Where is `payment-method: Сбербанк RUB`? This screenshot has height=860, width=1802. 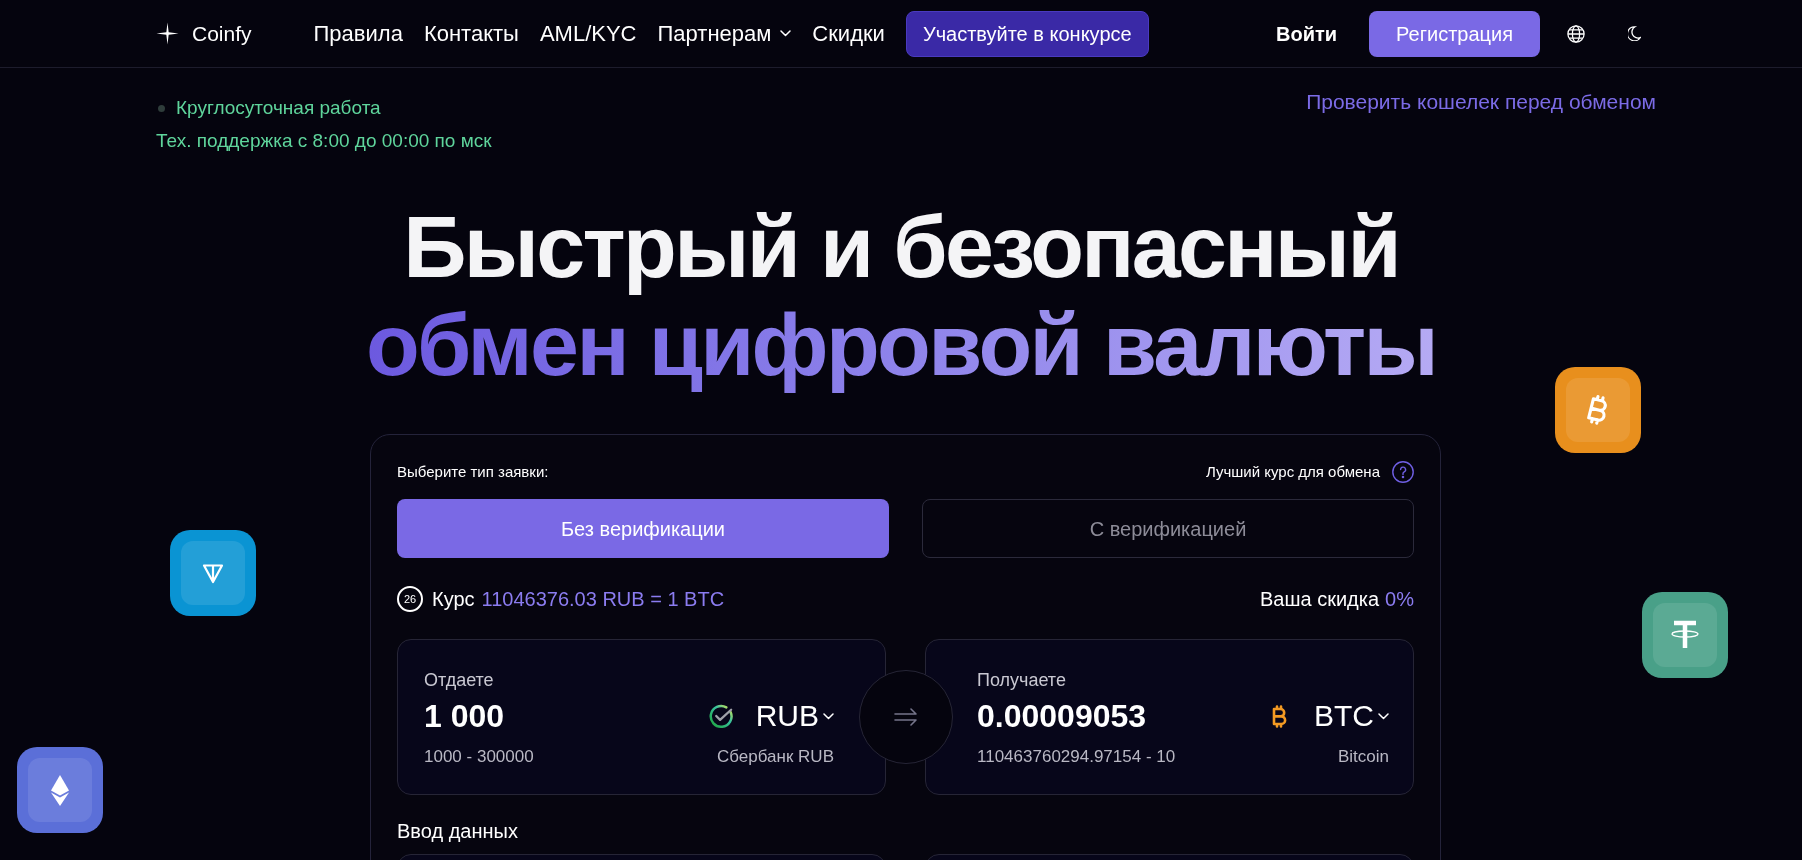 payment-method: Сбербанк RUB is located at coordinates (775, 757).